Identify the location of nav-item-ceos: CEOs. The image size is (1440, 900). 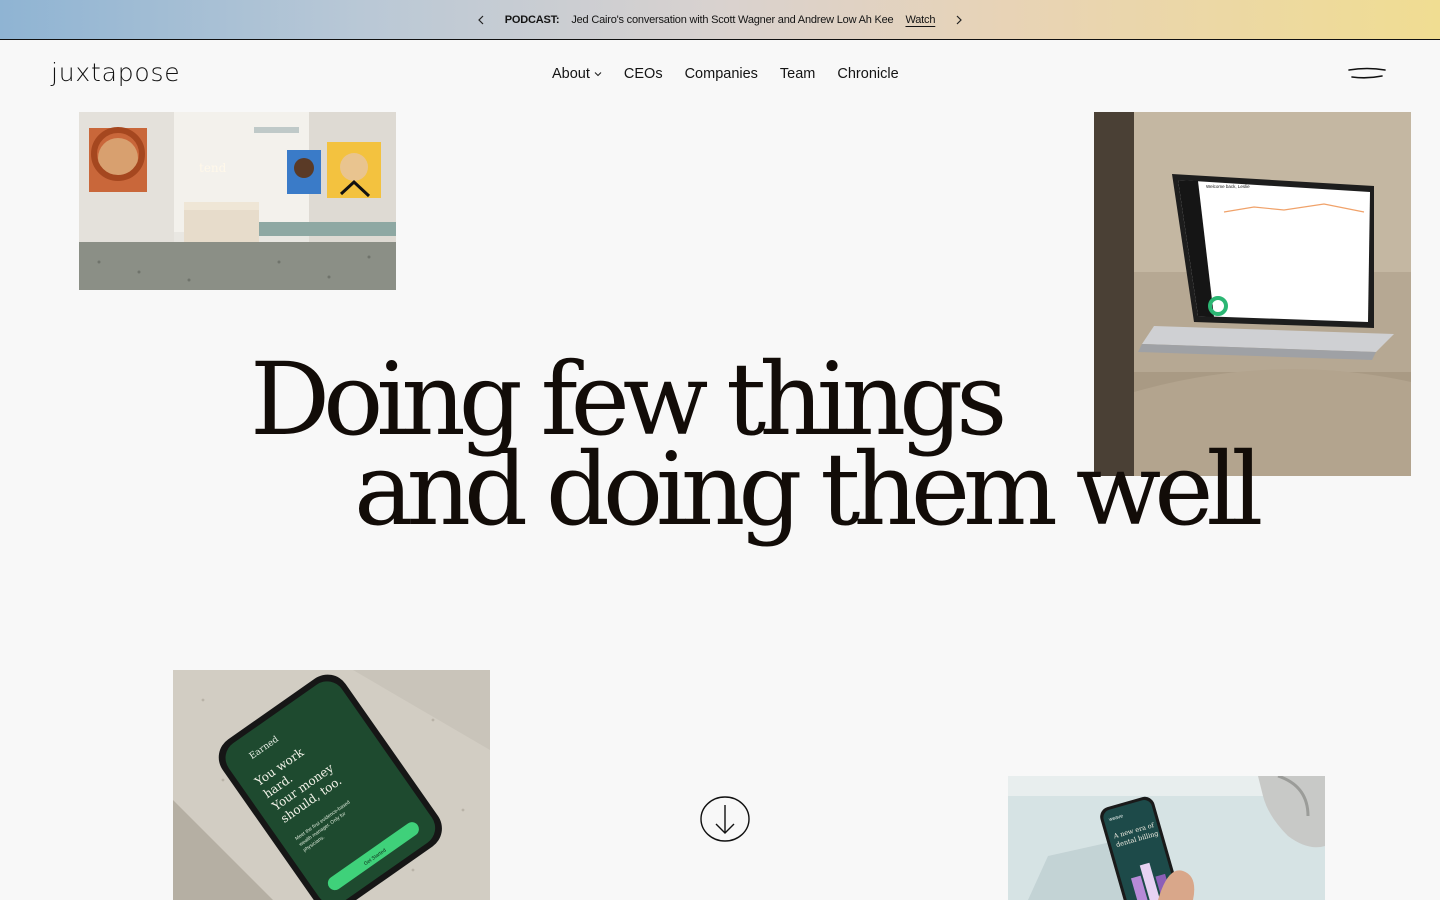
(643, 74).